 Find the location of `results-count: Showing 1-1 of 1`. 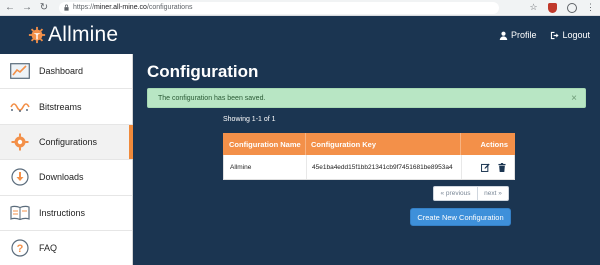

results-count: Showing 1-1 of 1 is located at coordinates (249, 119).